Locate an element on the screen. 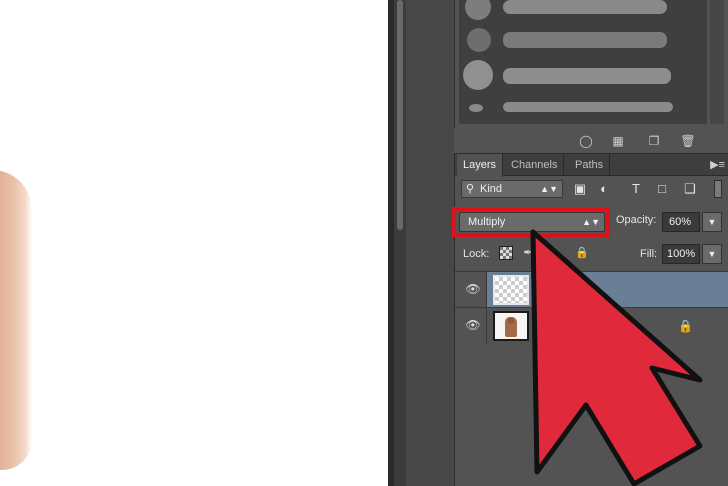 Image resolution: width=728 pixels, height=486 pixels. fill-input: 100% is located at coordinates (681, 254).